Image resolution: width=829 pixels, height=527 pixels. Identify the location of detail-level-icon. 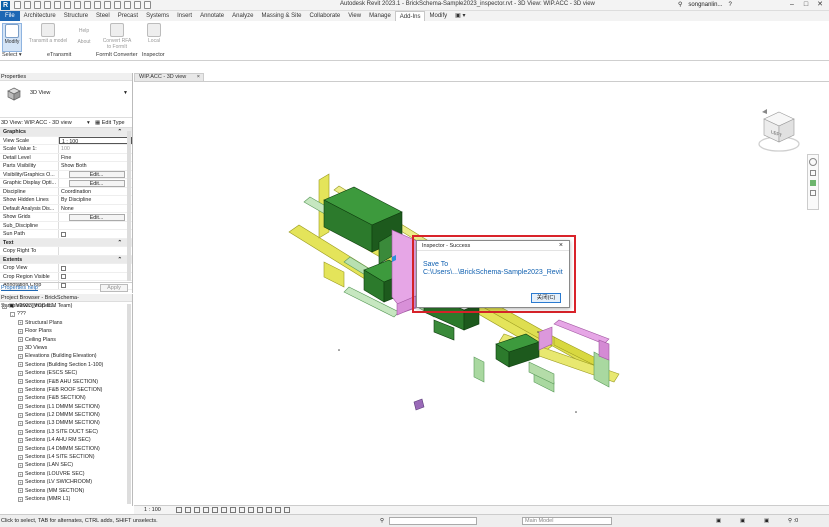
(179, 510).